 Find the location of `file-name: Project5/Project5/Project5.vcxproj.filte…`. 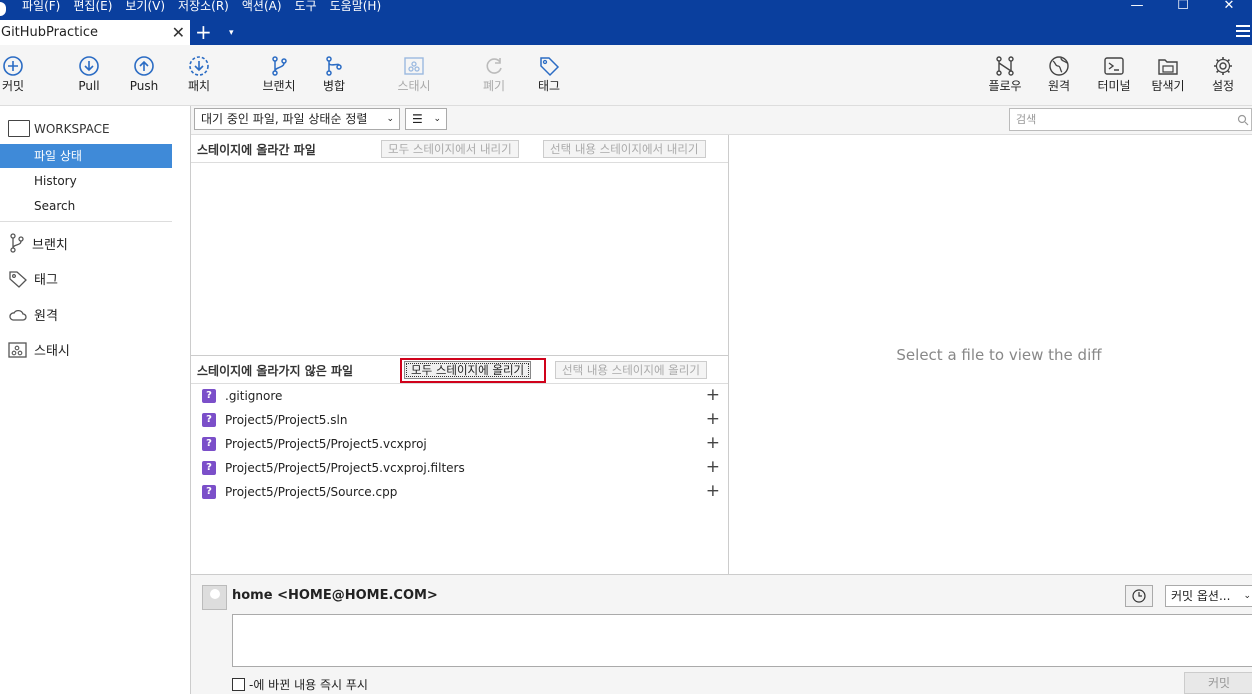

file-name: Project5/Project5/Project5.vcxproj.filte… is located at coordinates (345, 468).